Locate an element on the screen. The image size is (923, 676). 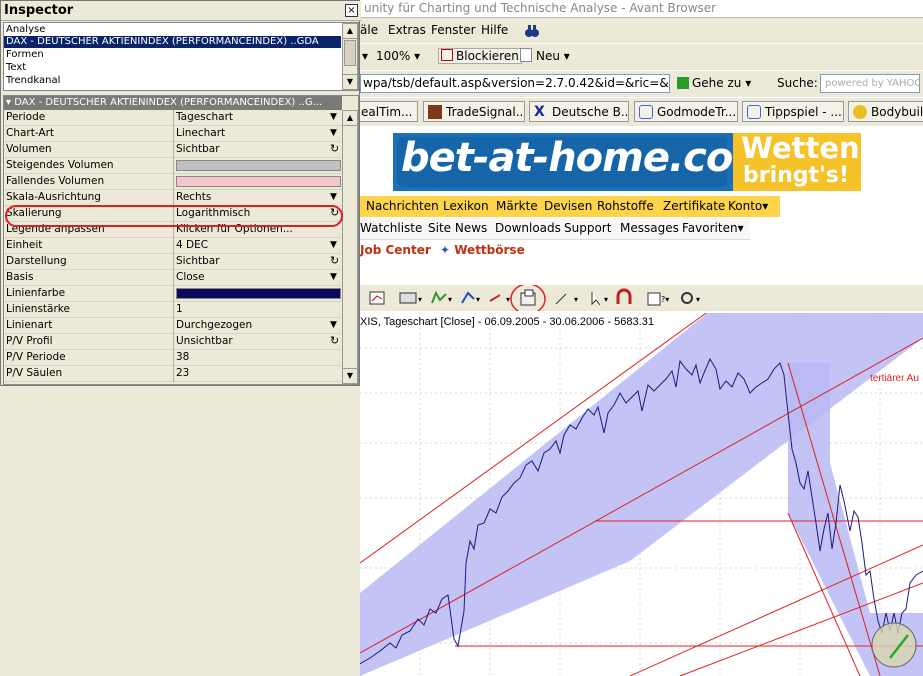
chart-tool-icon is located at coordinates (377, 298).